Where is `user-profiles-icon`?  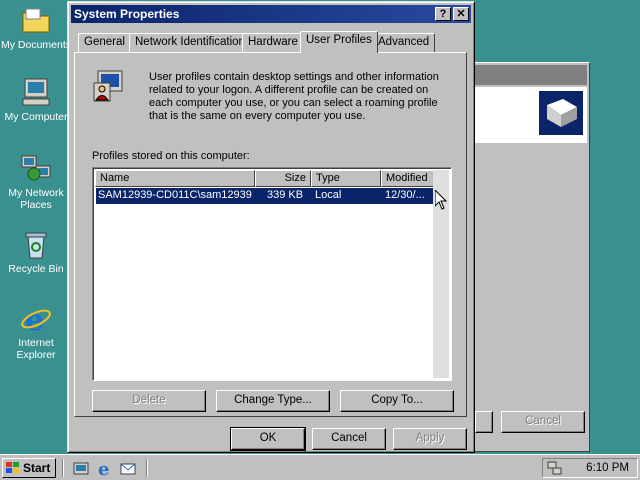
user-profiles-icon is located at coordinates (109, 86).